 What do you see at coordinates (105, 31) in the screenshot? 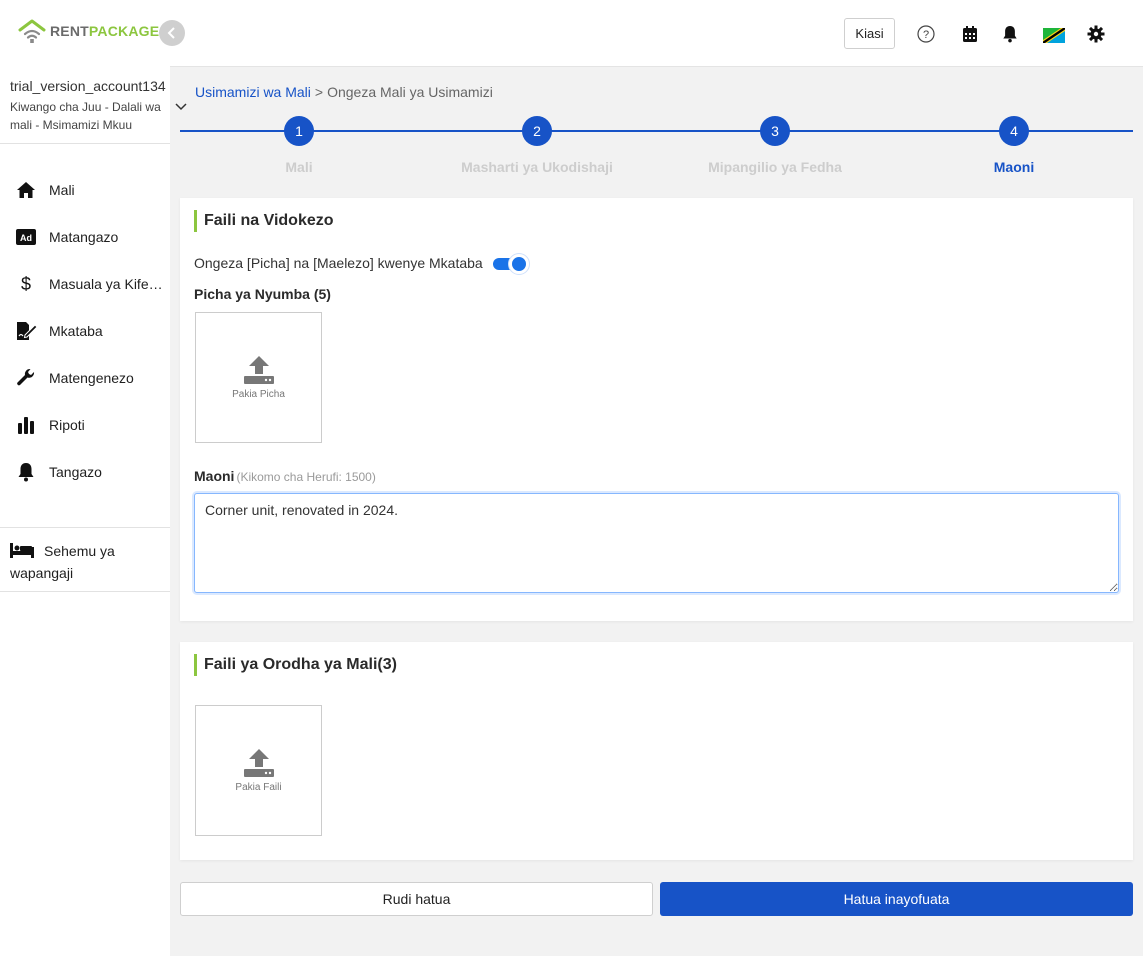
I see `logo-text: RENTPACKAGE` at bounding box center [105, 31].